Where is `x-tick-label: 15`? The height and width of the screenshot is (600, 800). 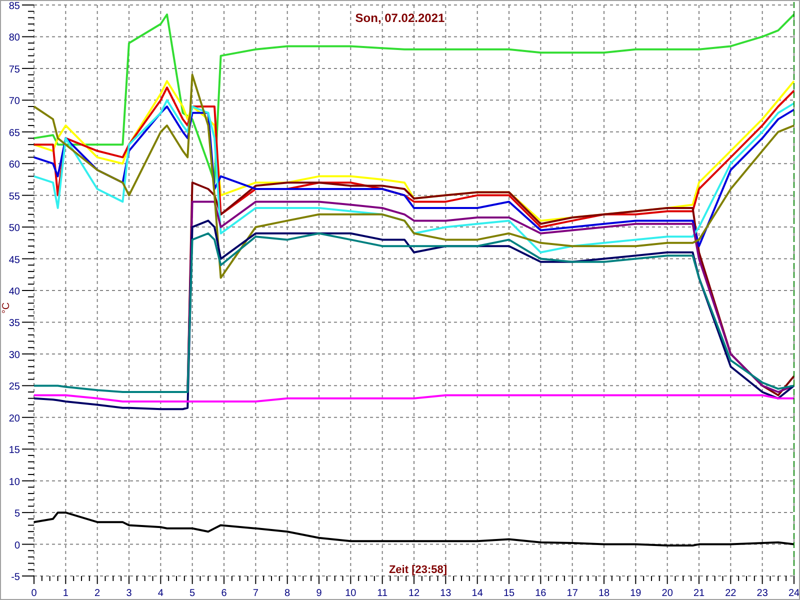
x-tick-label: 15 is located at coordinates (509, 593).